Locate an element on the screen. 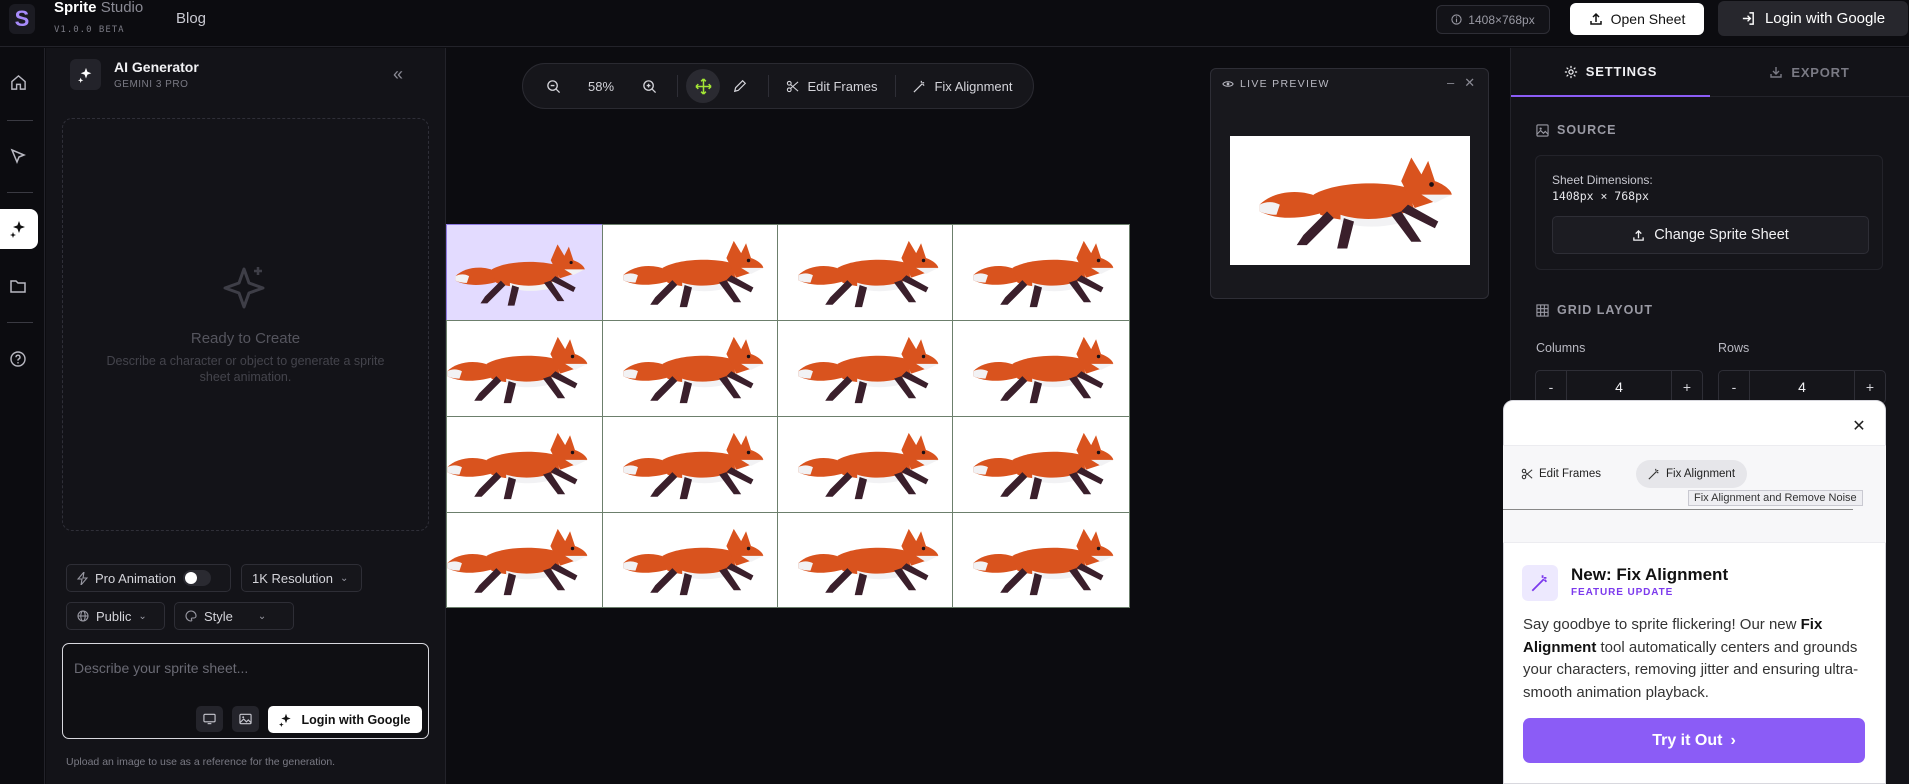 This screenshot has width=1909, height=784. login-with-google-button: Login with Google is located at coordinates (1813, 18).